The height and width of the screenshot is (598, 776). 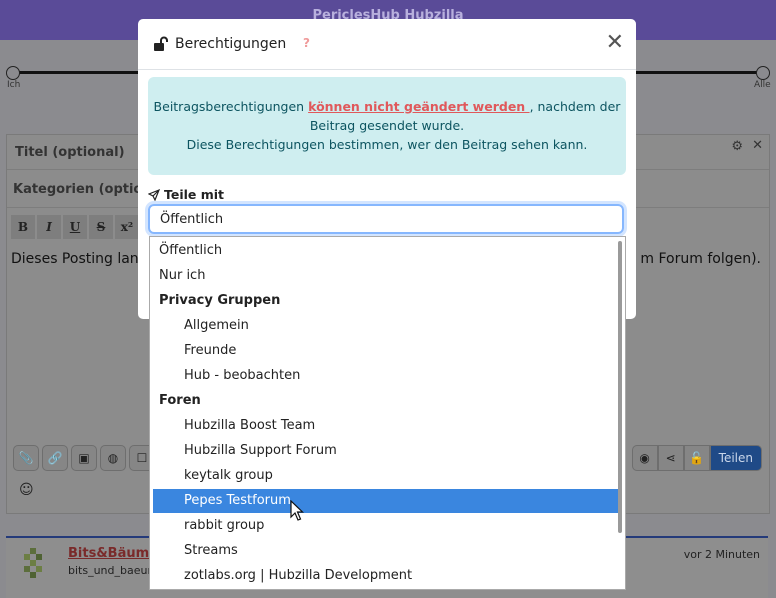 I want to click on dropdown-group-header: Privacy Gruppen, so click(x=220, y=300).